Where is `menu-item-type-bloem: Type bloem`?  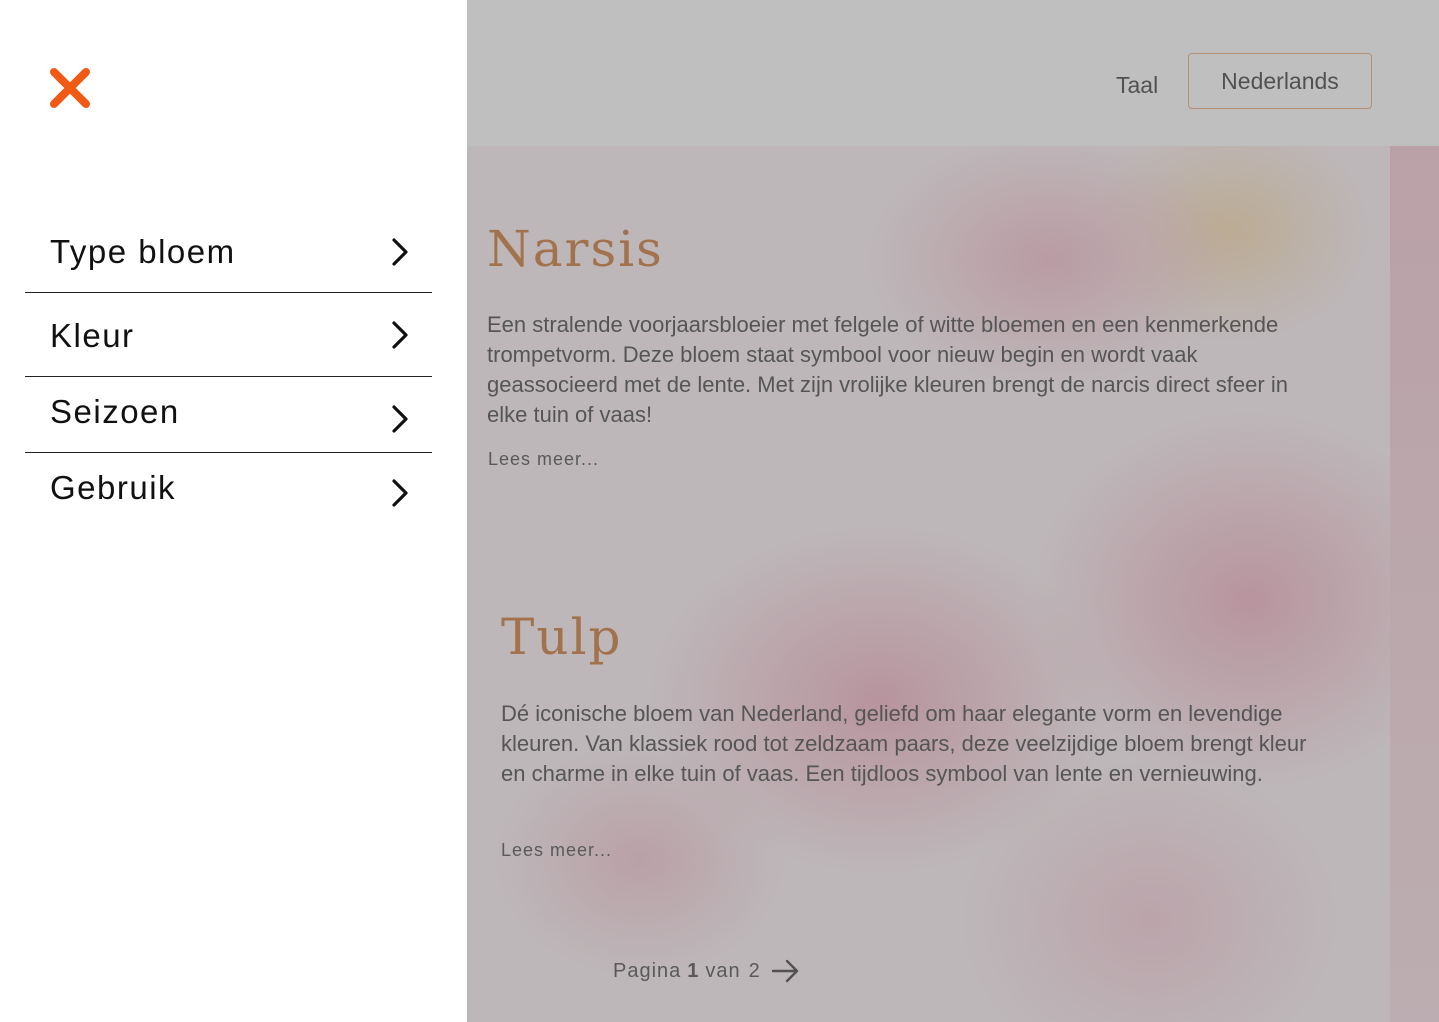 menu-item-type-bloem: Type bloem is located at coordinates (228, 255).